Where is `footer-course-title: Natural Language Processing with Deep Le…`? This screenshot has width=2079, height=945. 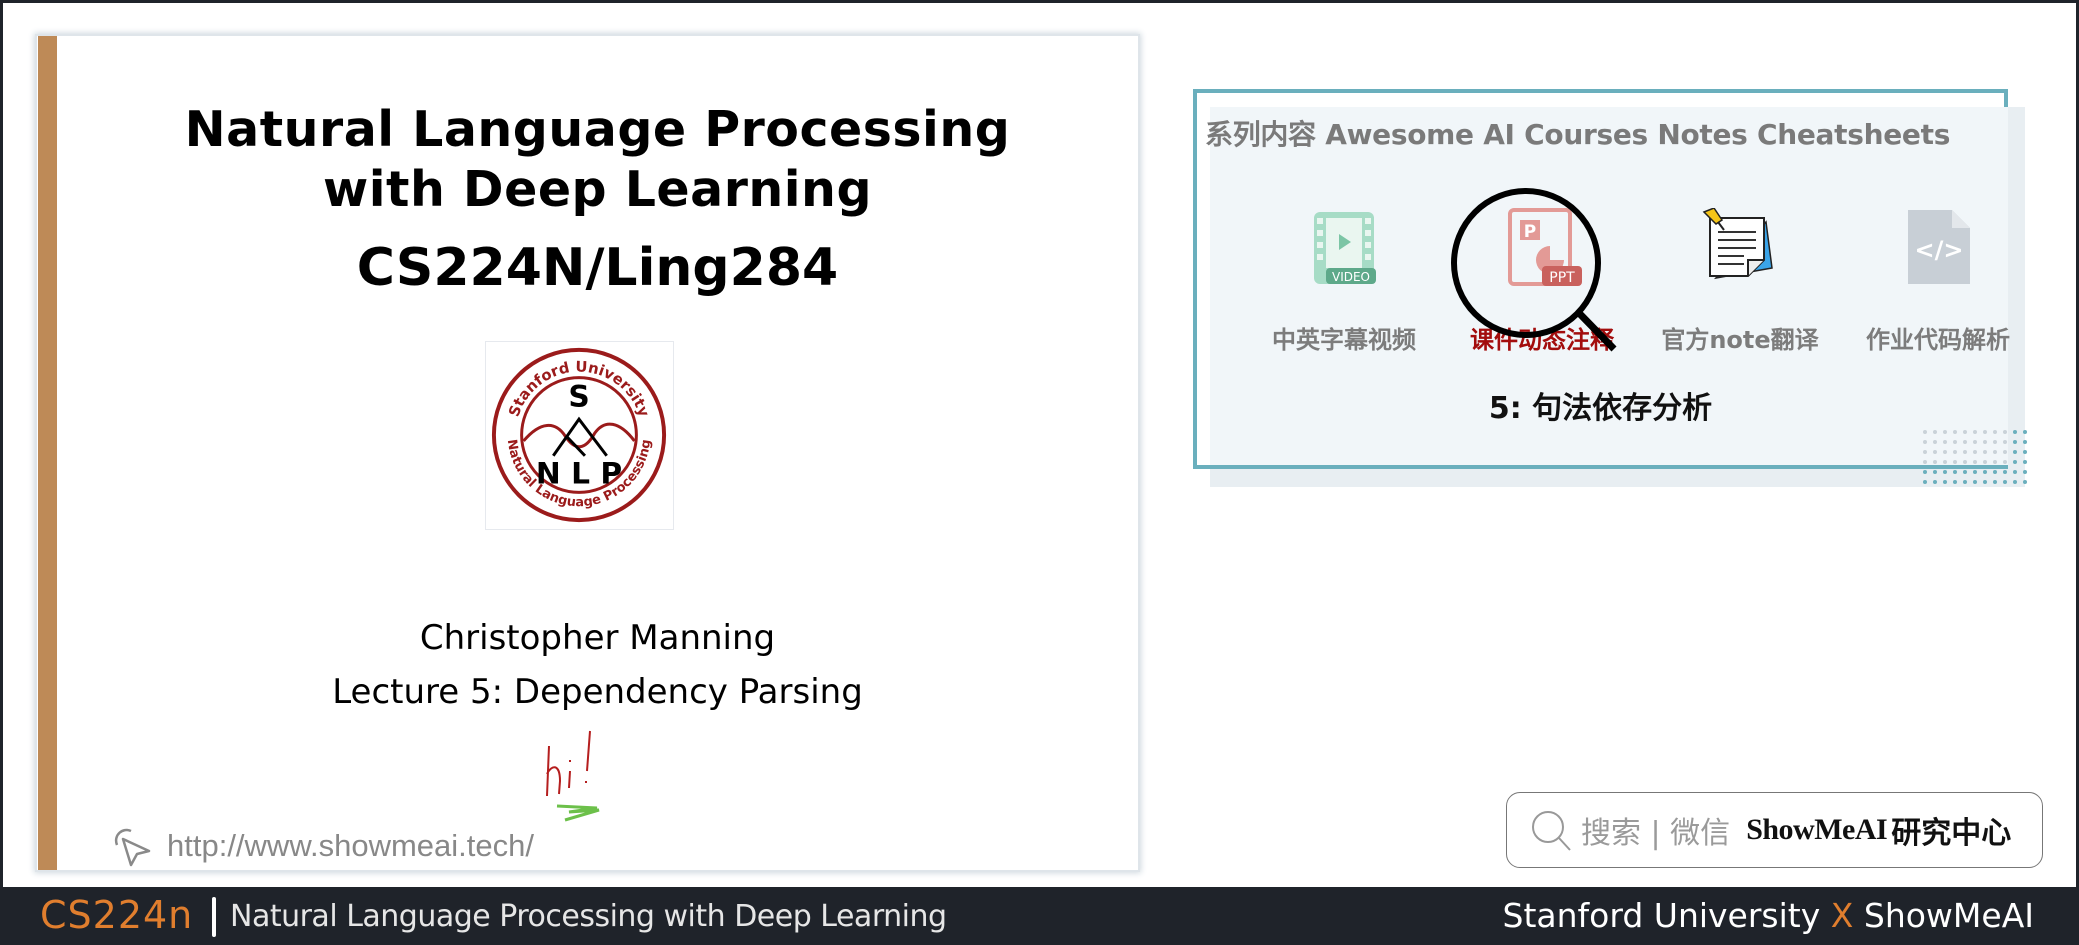 footer-course-title: Natural Language Processing with Deep Le… is located at coordinates (588, 916).